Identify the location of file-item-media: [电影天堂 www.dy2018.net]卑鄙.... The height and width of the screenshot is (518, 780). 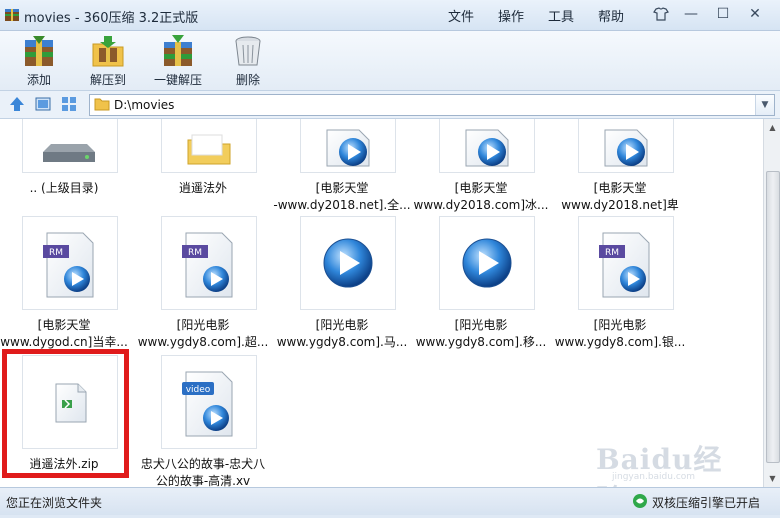
(616, 174).